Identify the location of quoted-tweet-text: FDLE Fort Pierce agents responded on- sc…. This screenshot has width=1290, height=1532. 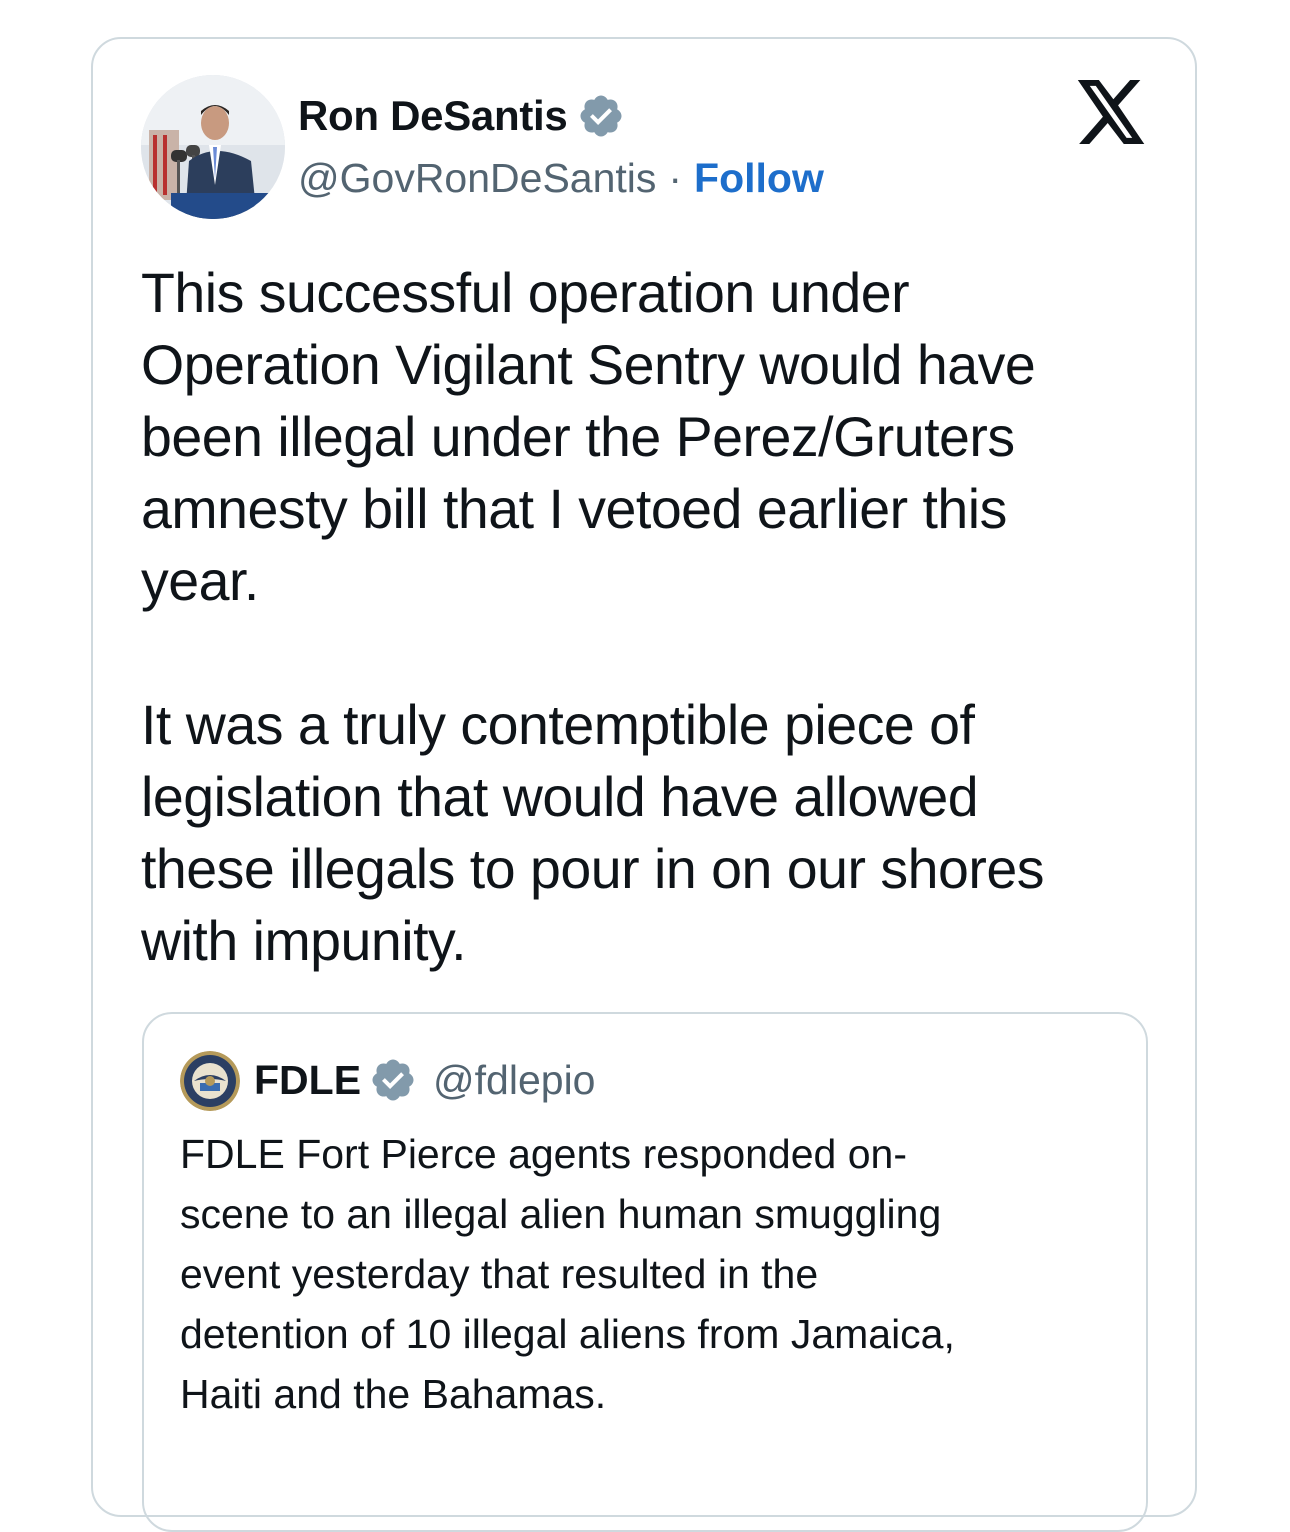
(567, 1274).